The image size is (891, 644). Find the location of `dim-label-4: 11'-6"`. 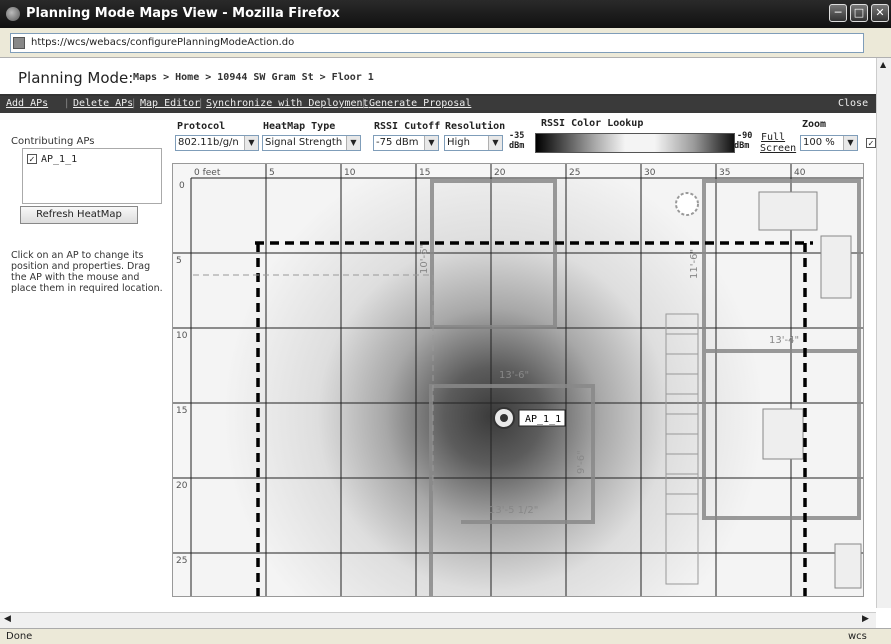

dim-label-4: 11'-6" is located at coordinates (694, 264).